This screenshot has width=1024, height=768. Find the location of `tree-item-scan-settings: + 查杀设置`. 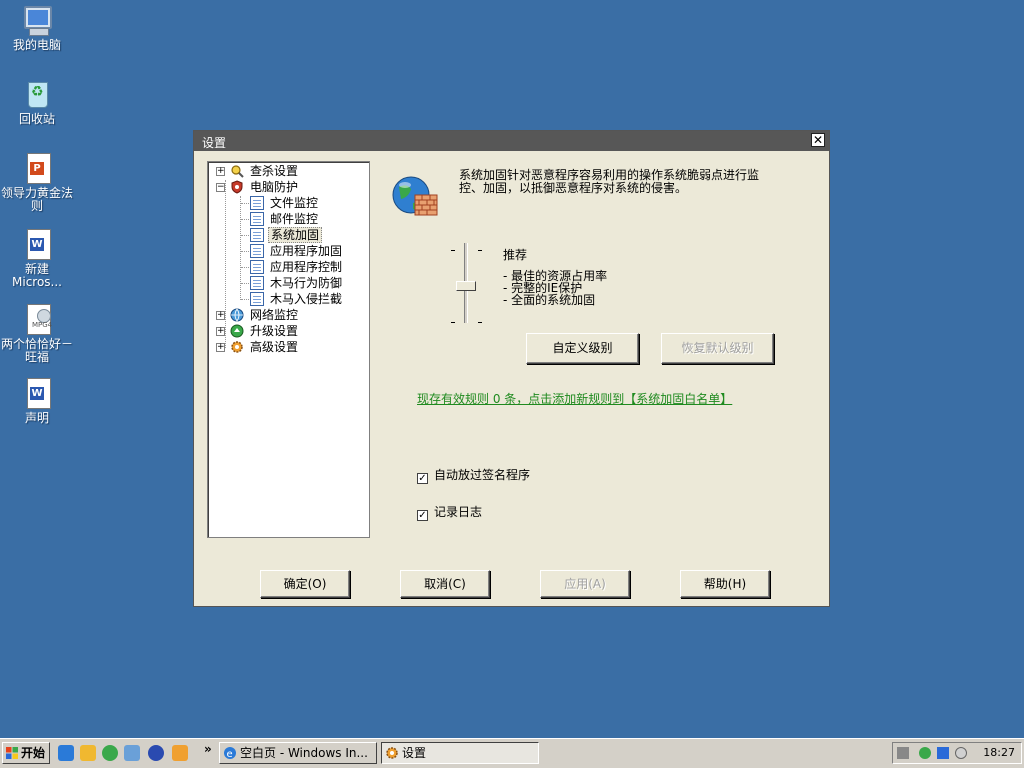

tree-item-scan-settings: + 查杀设置 is located at coordinates (288, 171).